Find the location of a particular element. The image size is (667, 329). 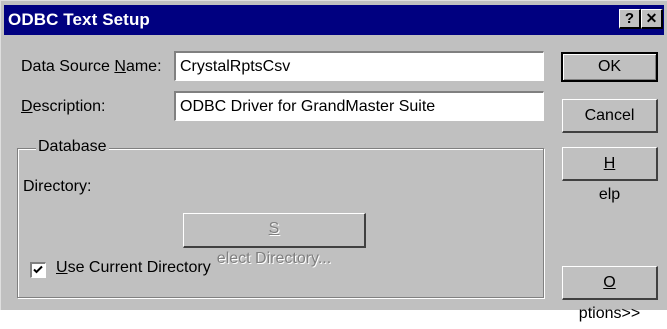

close-icon: ✕ is located at coordinates (651, 18).